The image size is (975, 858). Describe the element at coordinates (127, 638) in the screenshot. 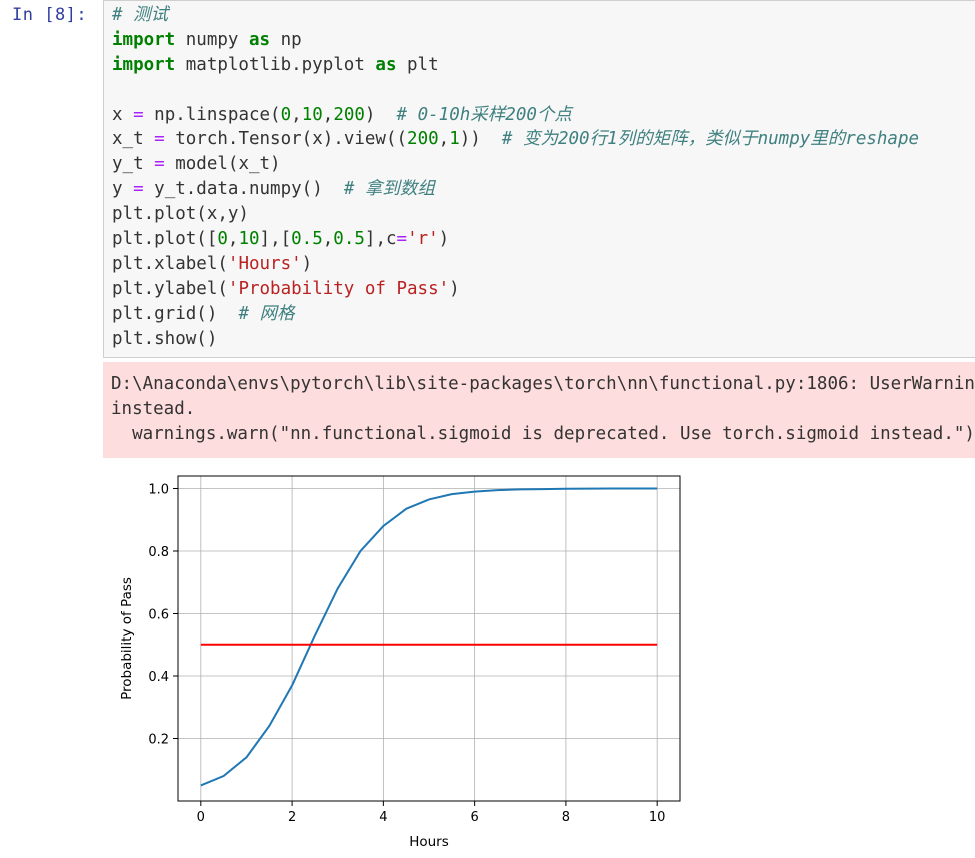

I see `y-axis-label: Probability of Pass` at that location.